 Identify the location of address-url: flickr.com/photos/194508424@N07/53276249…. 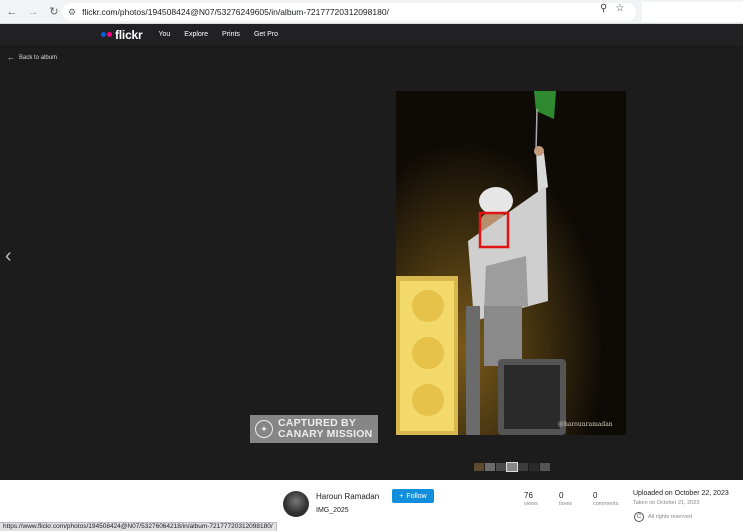
(235, 12).